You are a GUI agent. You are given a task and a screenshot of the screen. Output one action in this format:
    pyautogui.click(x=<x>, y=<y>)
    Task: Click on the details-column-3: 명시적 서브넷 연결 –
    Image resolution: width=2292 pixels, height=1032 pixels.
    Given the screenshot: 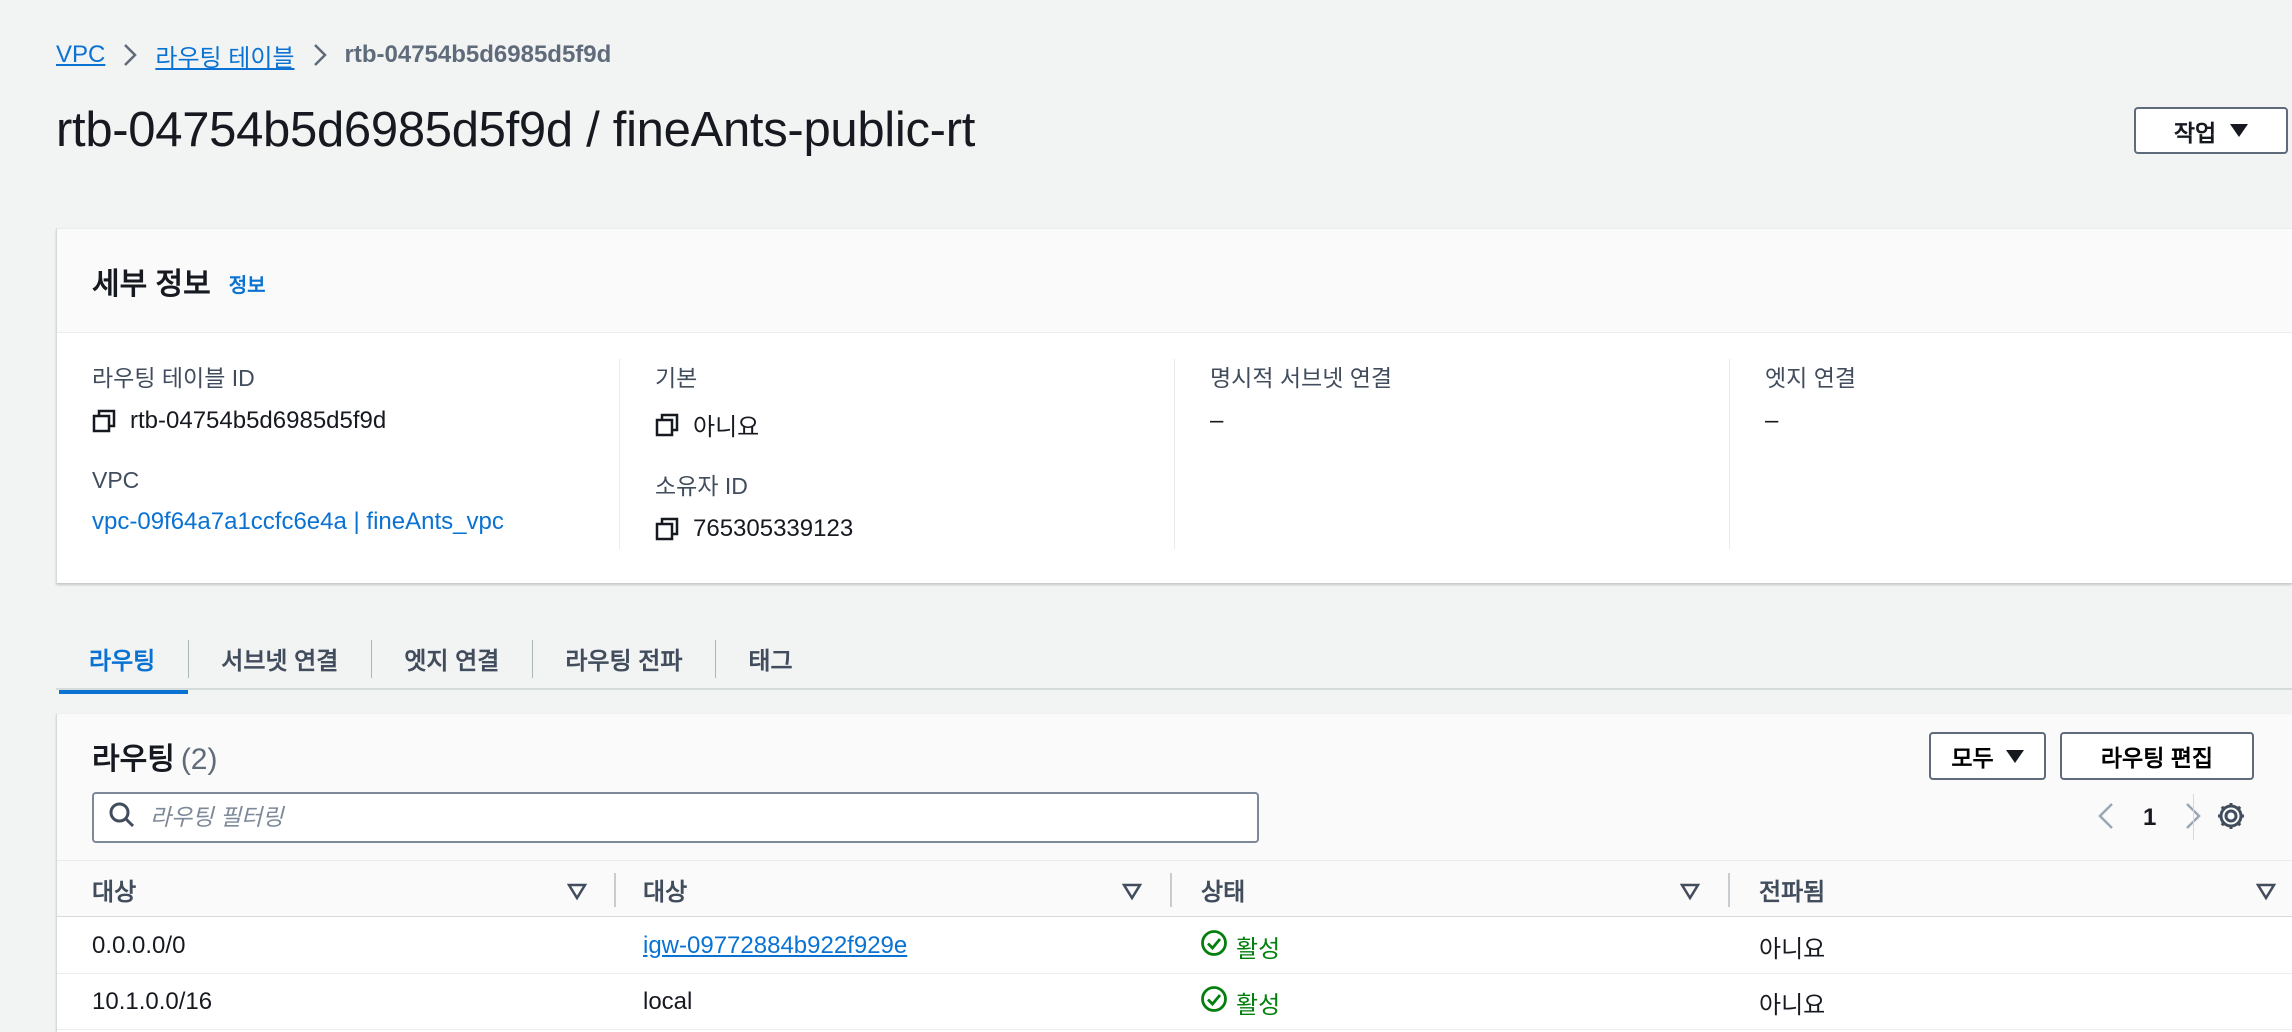 What is the action you would take?
    pyautogui.click(x=1452, y=454)
    